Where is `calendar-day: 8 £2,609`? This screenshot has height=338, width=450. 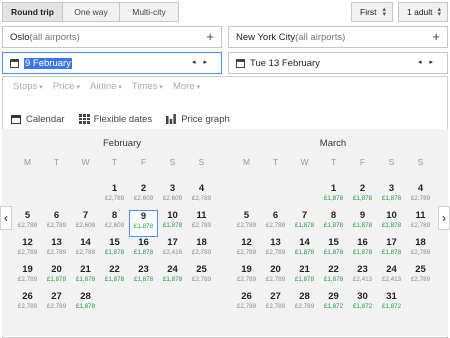 calendar-day: 8 £2,609 is located at coordinates (114, 223).